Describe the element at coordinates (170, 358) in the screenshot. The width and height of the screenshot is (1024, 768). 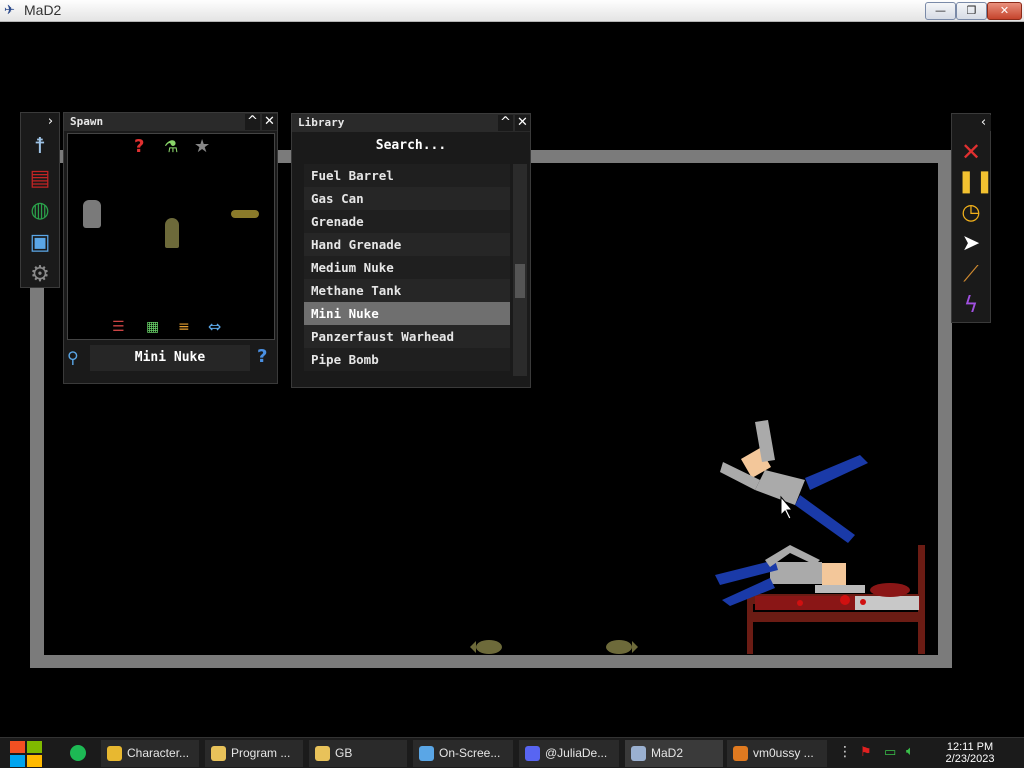
I see `spawn-selected-name: Mini Nuke` at that location.